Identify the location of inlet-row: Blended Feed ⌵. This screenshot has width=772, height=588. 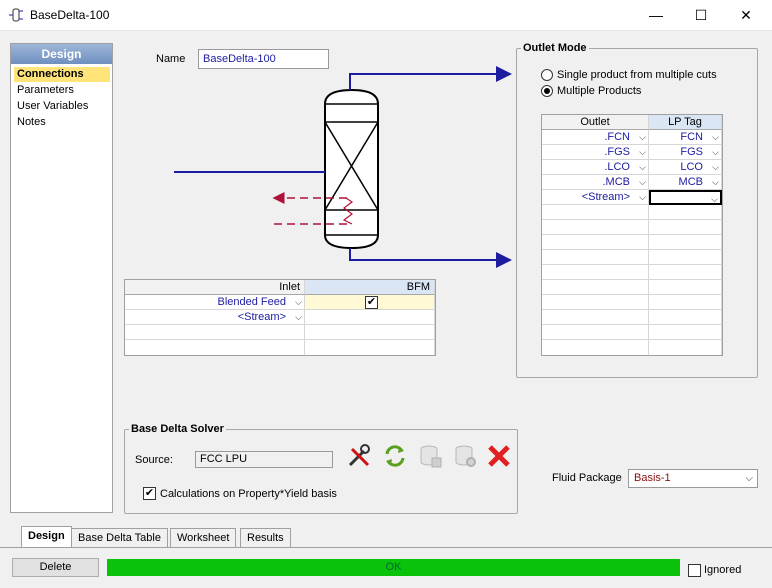
(215, 302).